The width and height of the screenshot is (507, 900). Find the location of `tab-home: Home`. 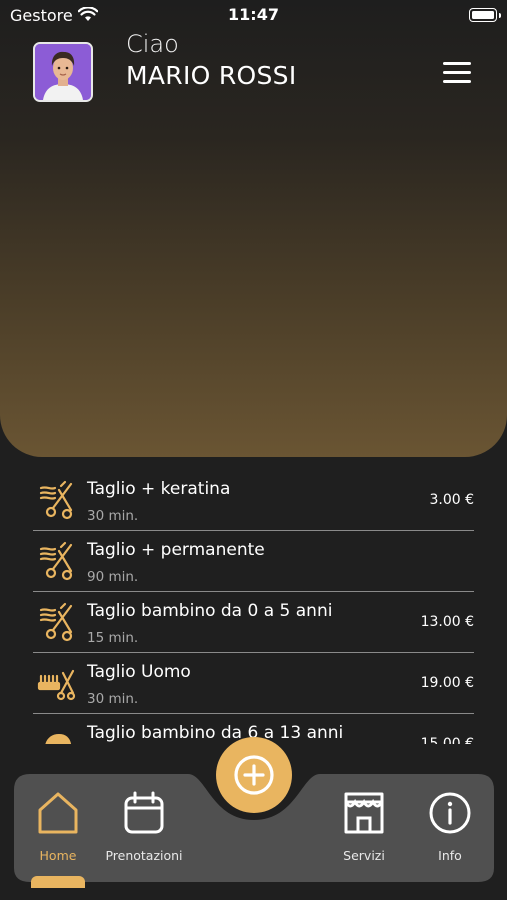

tab-home: Home is located at coordinates (58, 830).